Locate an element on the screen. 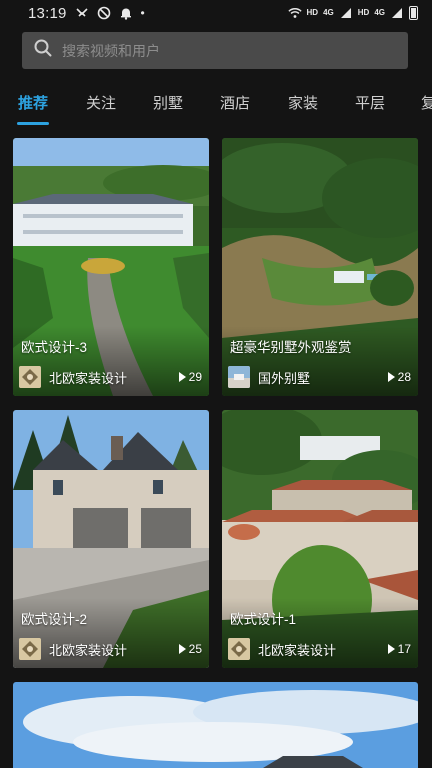 This screenshot has width=432, height=768. wifi-icon is located at coordinates (294, 13).